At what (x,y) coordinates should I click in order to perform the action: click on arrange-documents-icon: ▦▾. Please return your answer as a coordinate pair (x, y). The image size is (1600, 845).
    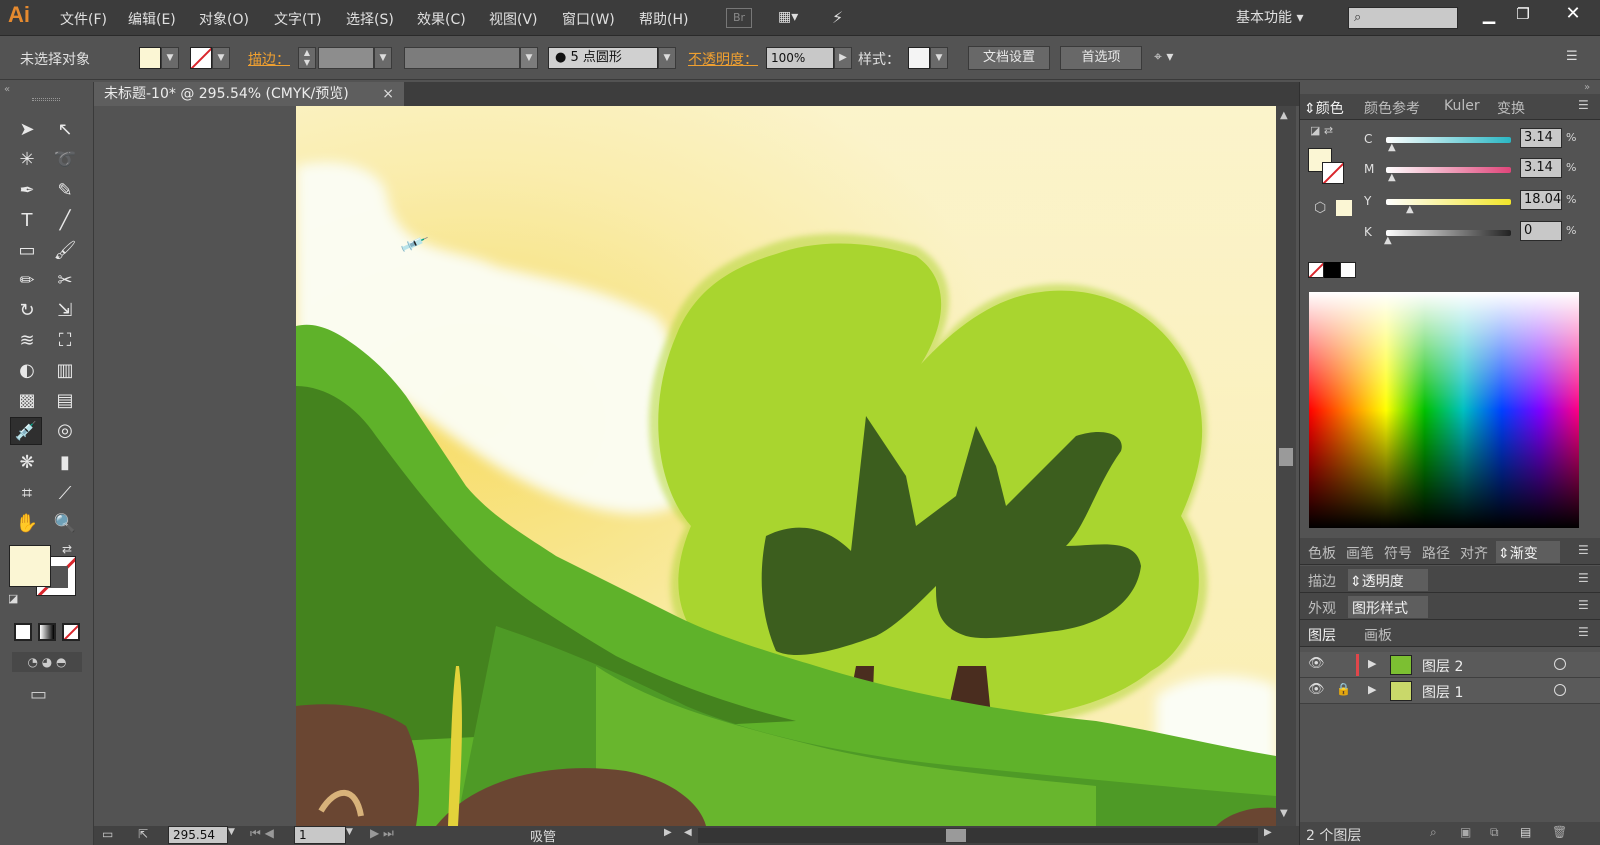
    Looking at the image, I should click on (794, 18).